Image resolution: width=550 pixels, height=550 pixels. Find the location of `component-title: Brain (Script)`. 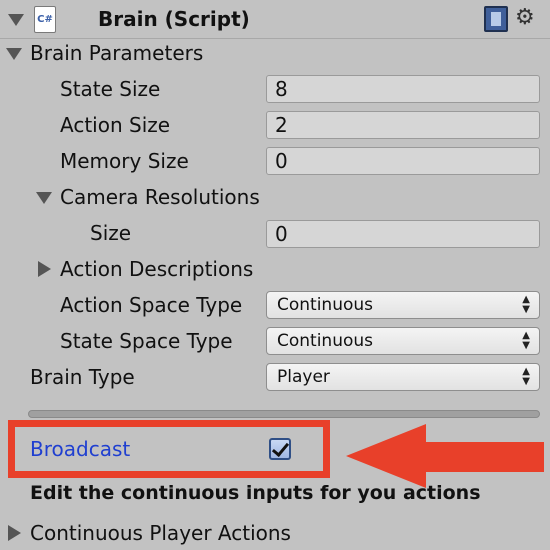

component-title: Brain (Script) is located at coordinates (174, 19).